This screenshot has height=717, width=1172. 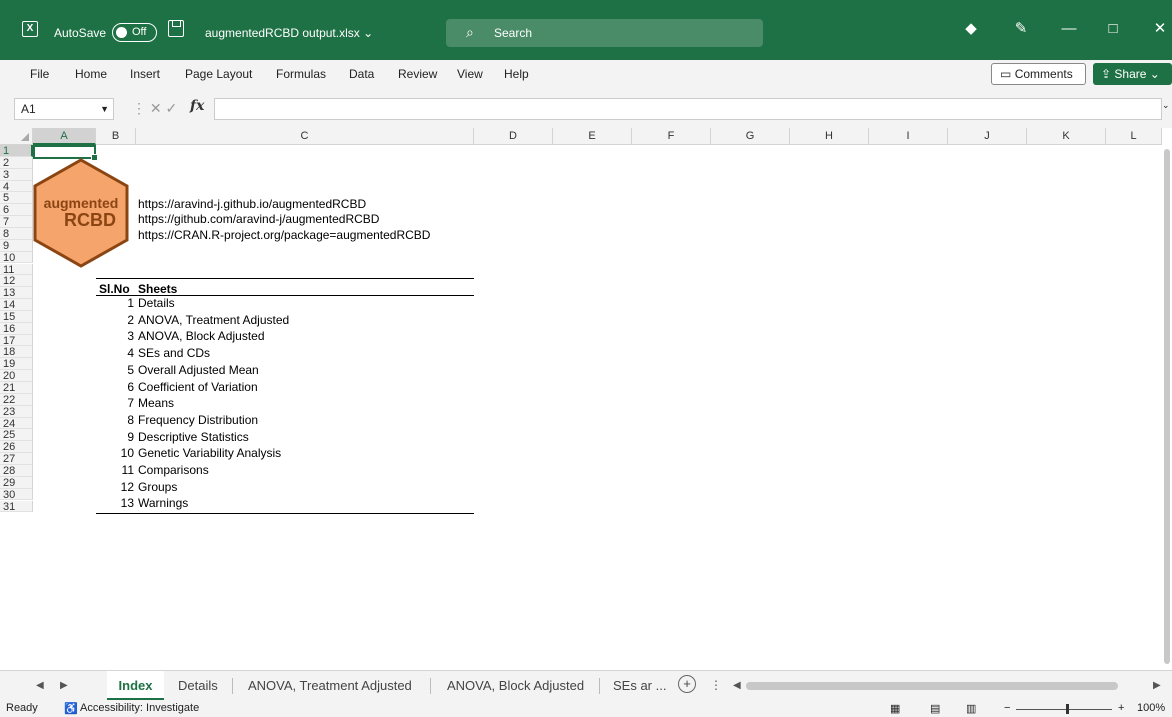 What do you see at coordinates (932, 686) in the screenshot?
I see `horizontal-scroll-thumb` at bounding box center [932, 686].